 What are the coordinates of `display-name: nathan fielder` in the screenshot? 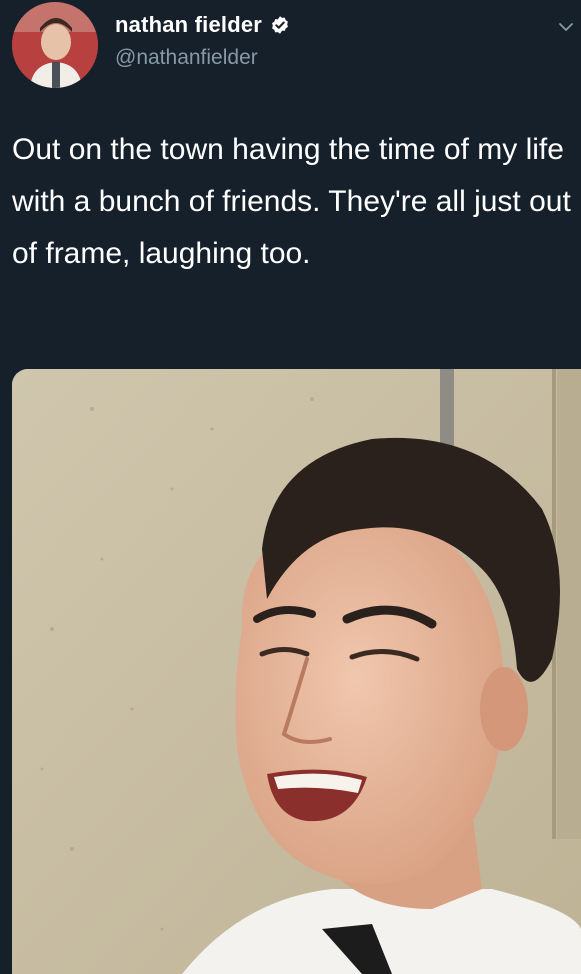 It's located at (188, 25).